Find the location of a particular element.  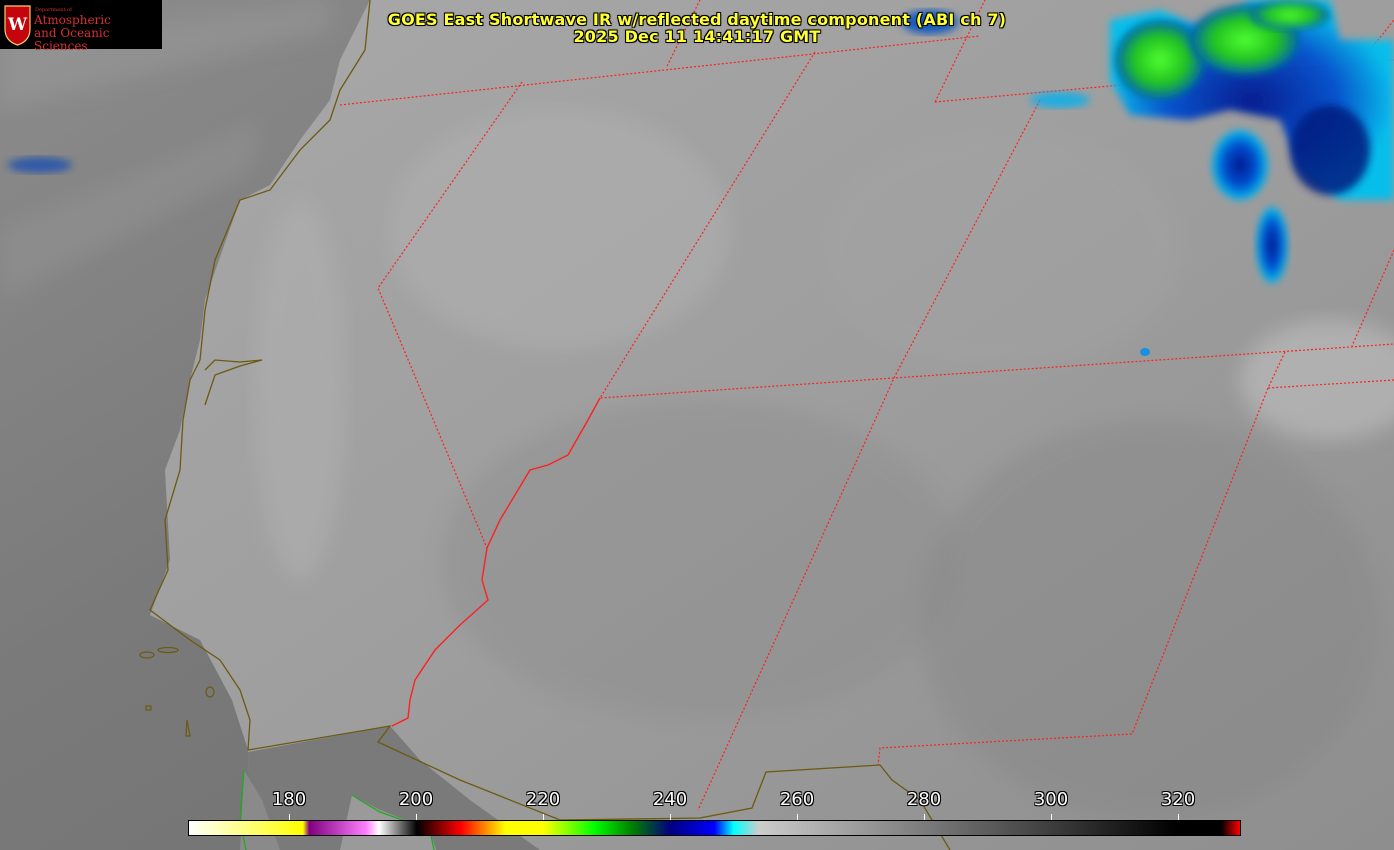

basin-region is located at coordinates (1000, 250).